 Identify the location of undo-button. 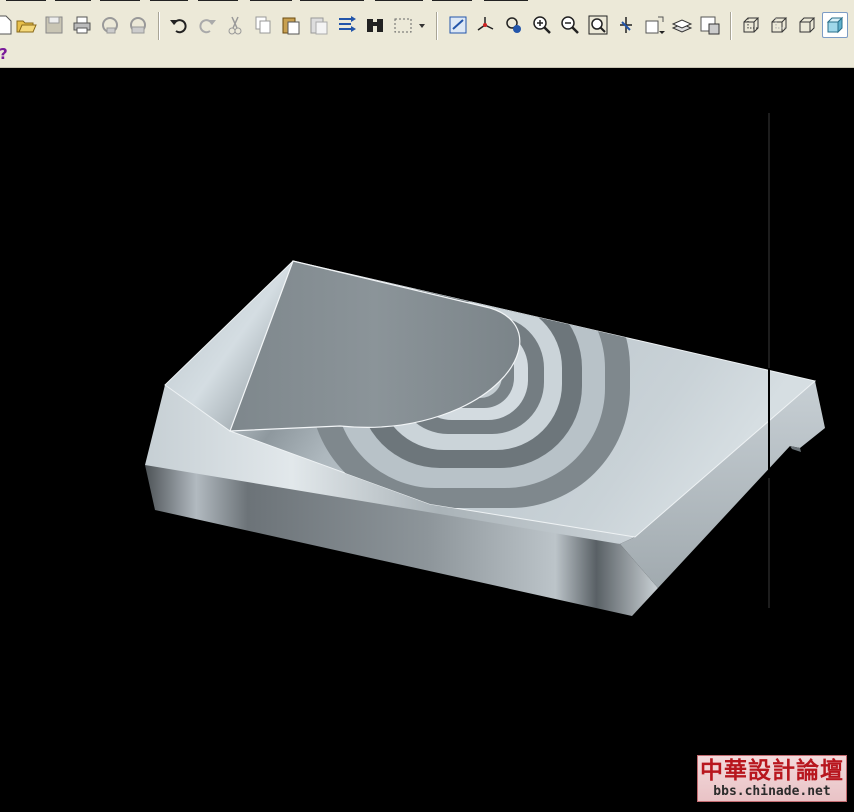
(179, 25).